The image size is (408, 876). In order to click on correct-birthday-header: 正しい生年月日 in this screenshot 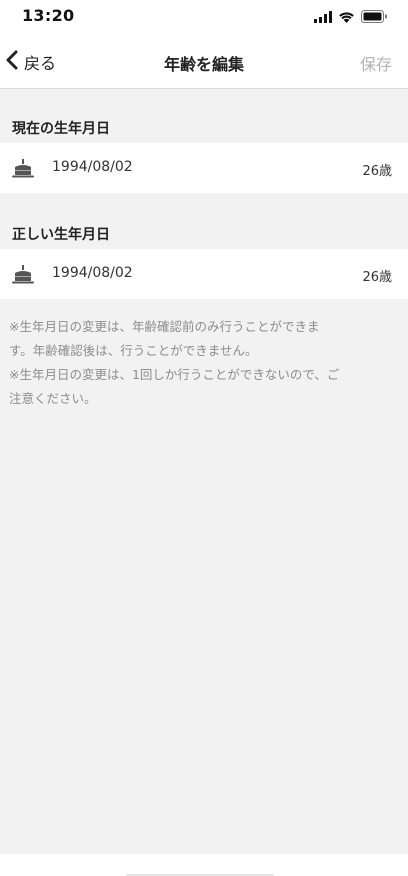, I will do `click(61, 235)`.